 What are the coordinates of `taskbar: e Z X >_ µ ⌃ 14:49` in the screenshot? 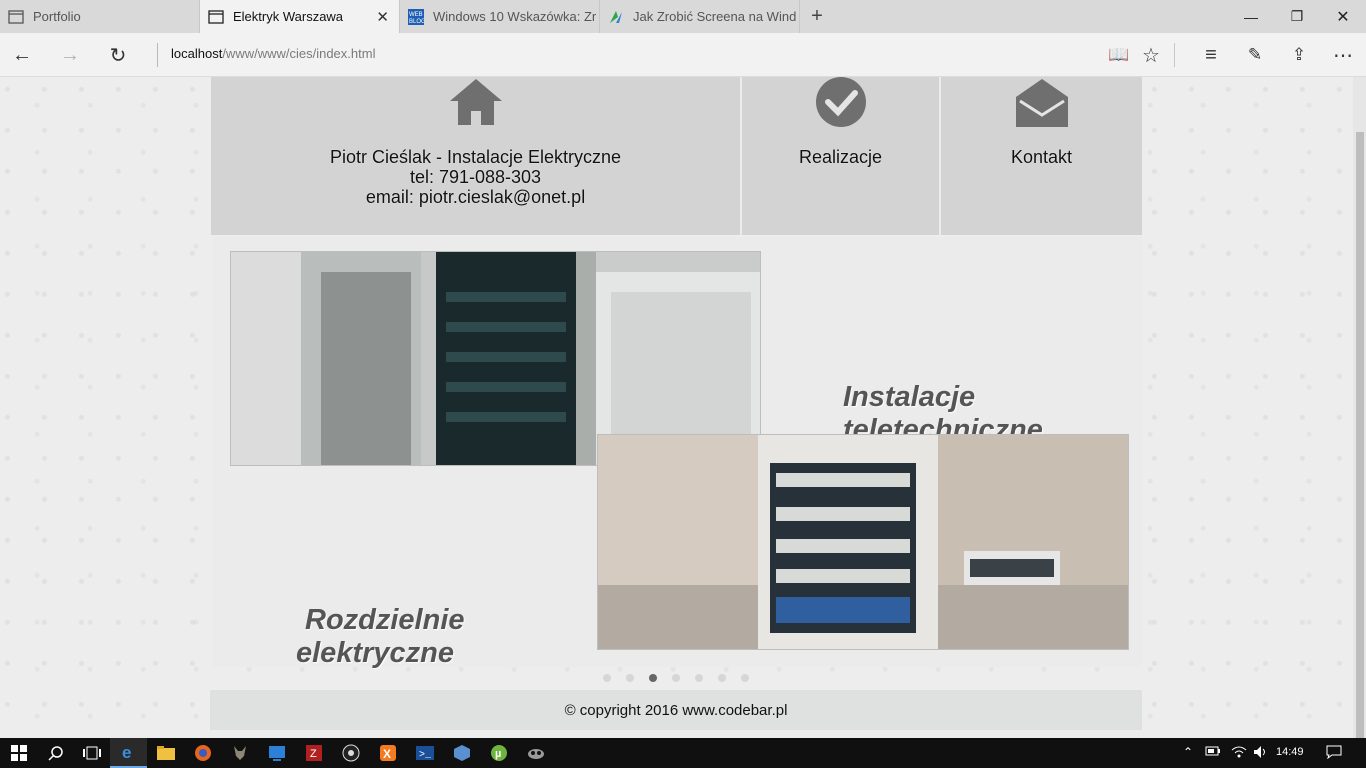 It's located at (683, 753).